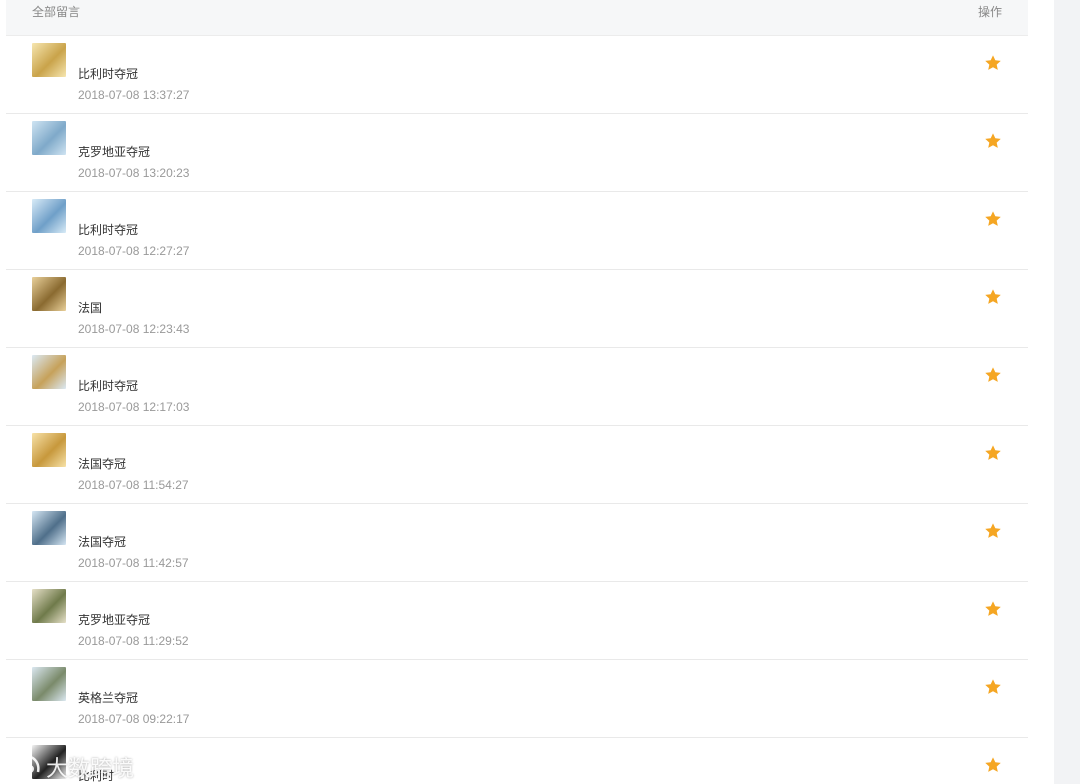 Image resolution: width=1080 pixels, height=784 pixels. What do you see at coordinates (517, 18) in the screenshot?
I see `table-header: 全部留言 操作` at bounding box center [517, 18].